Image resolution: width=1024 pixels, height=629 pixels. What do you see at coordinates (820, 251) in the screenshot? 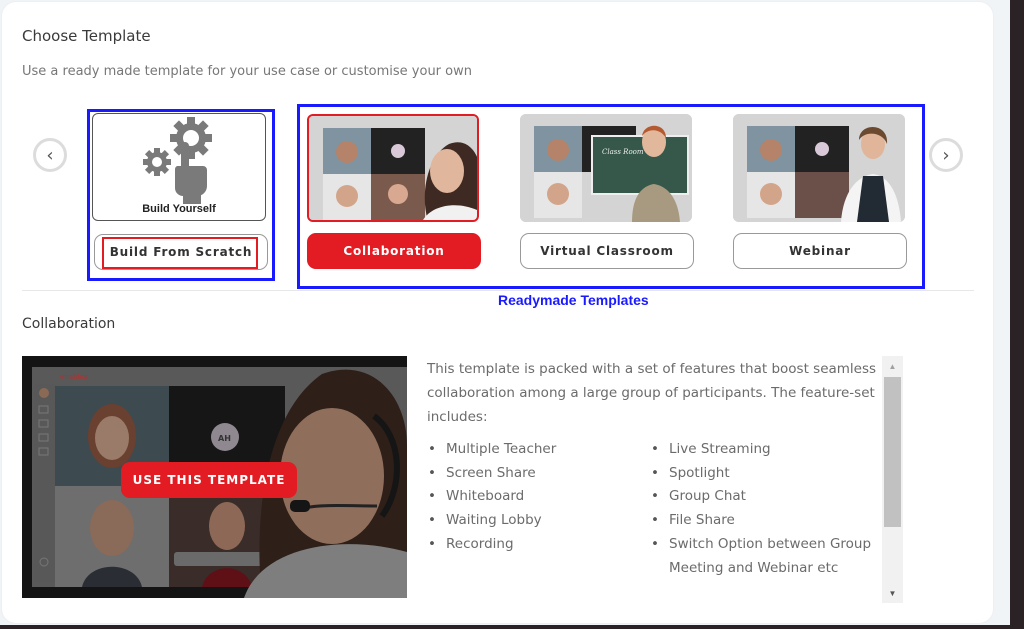
I see `template-button-webinar: Webinar` at bounding box center [820, 251].